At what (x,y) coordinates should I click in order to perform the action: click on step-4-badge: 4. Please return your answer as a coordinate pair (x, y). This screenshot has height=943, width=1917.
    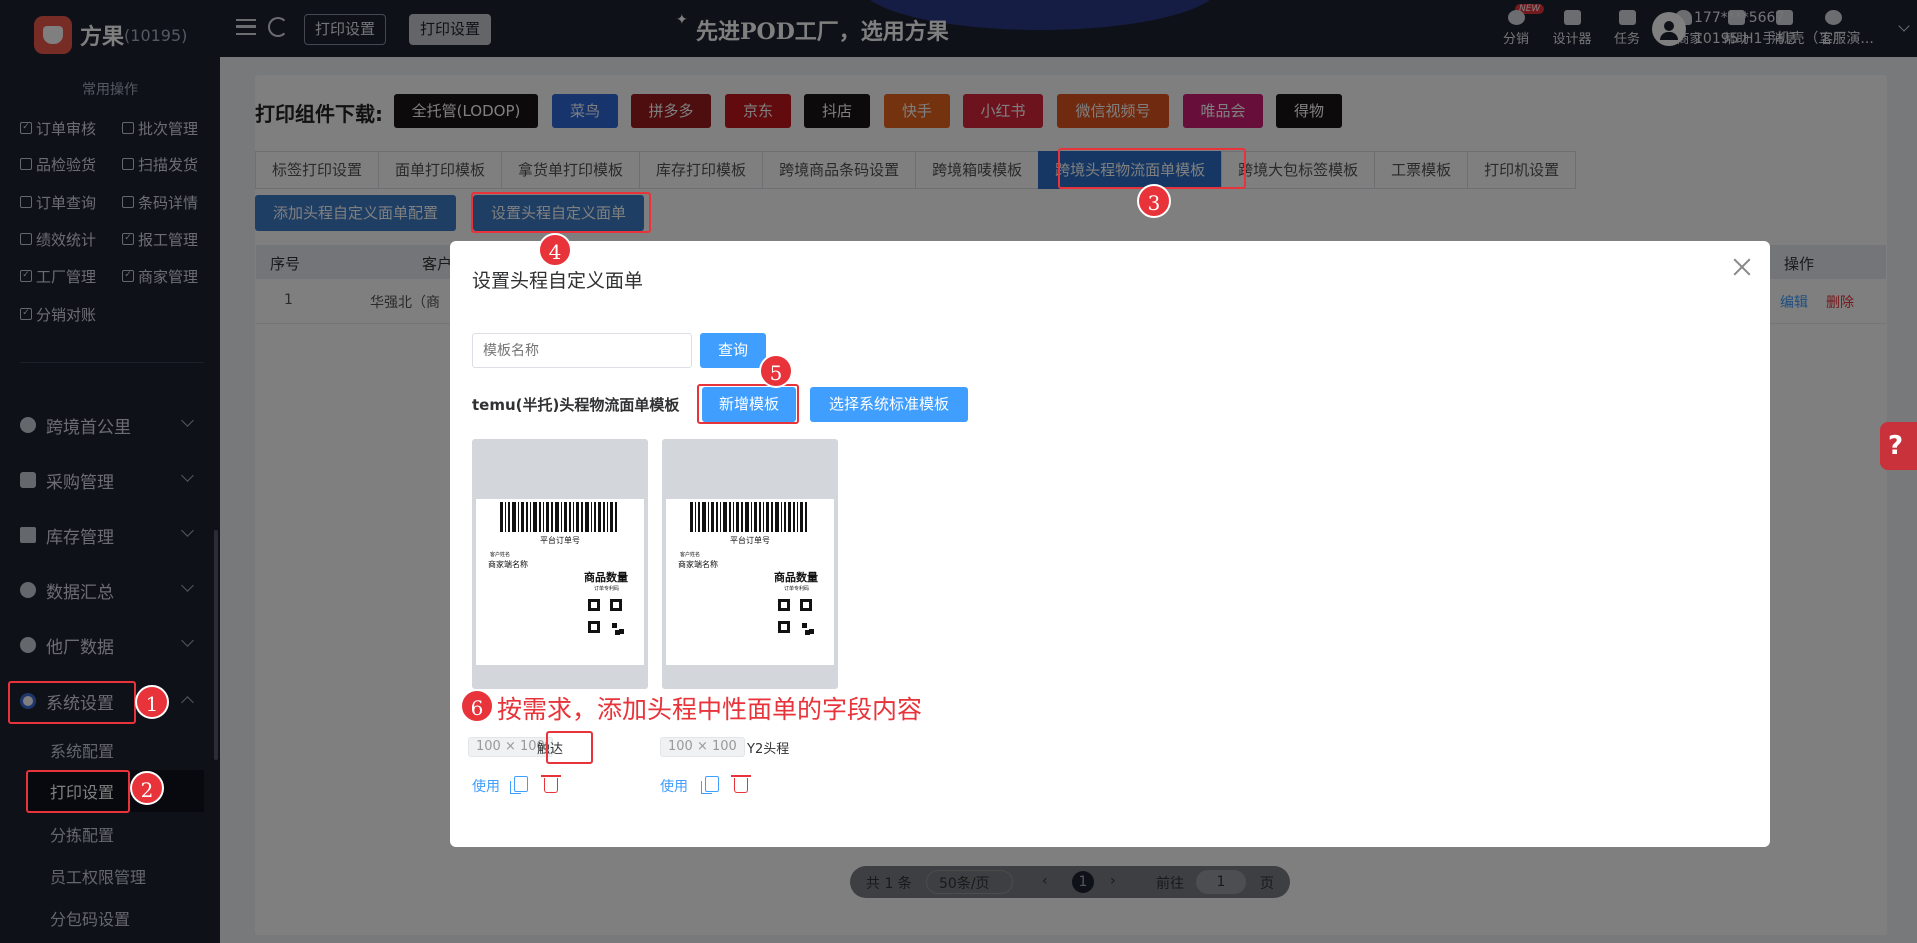
    Looking at the image, I should click on (555, 250).